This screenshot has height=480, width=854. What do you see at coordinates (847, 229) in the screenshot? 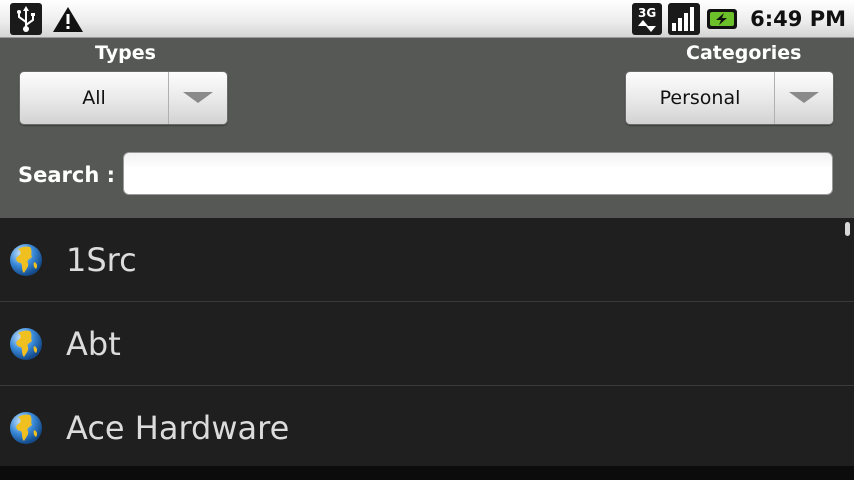
I see `list-scrollbar` at bounding box center [847, 229].